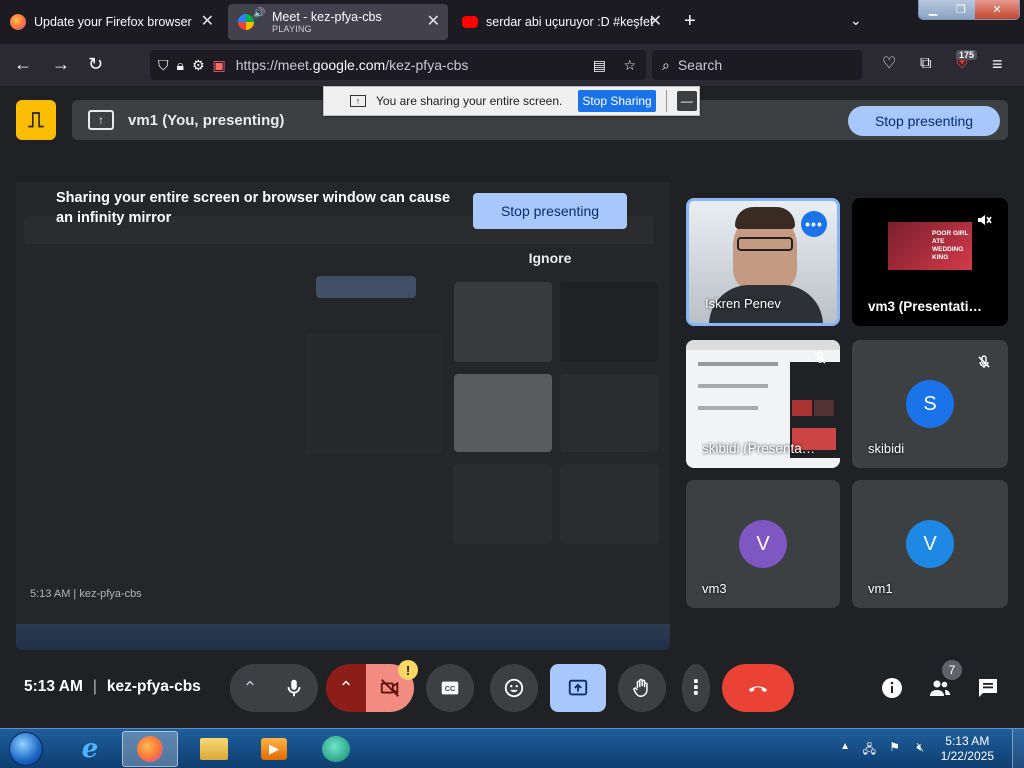 Image resolution: width=1024 pixels, height=768 pixels. I want to click on windows-logo-icon, so click(26, 749).